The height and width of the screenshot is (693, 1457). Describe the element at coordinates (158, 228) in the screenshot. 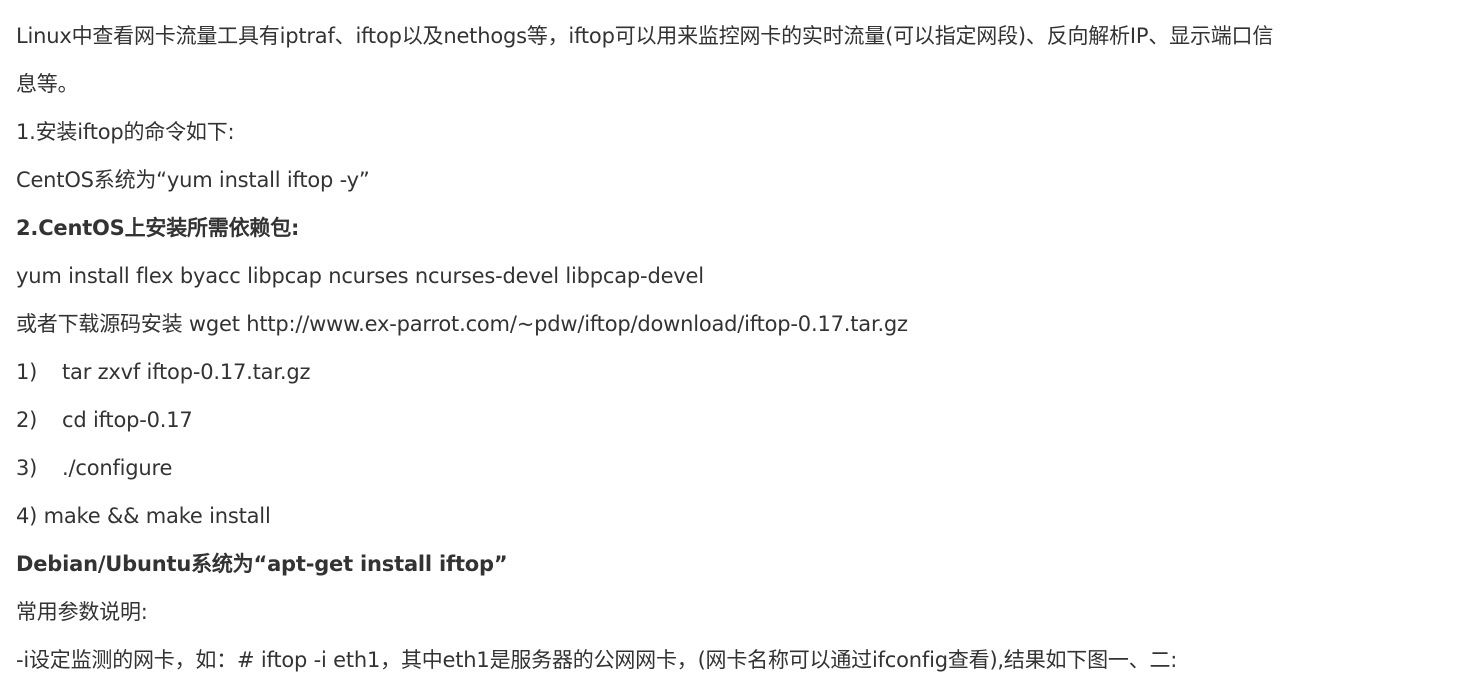

I see `dependencies-heading: 2.CentOS上安装所需依赖包:` at that location.